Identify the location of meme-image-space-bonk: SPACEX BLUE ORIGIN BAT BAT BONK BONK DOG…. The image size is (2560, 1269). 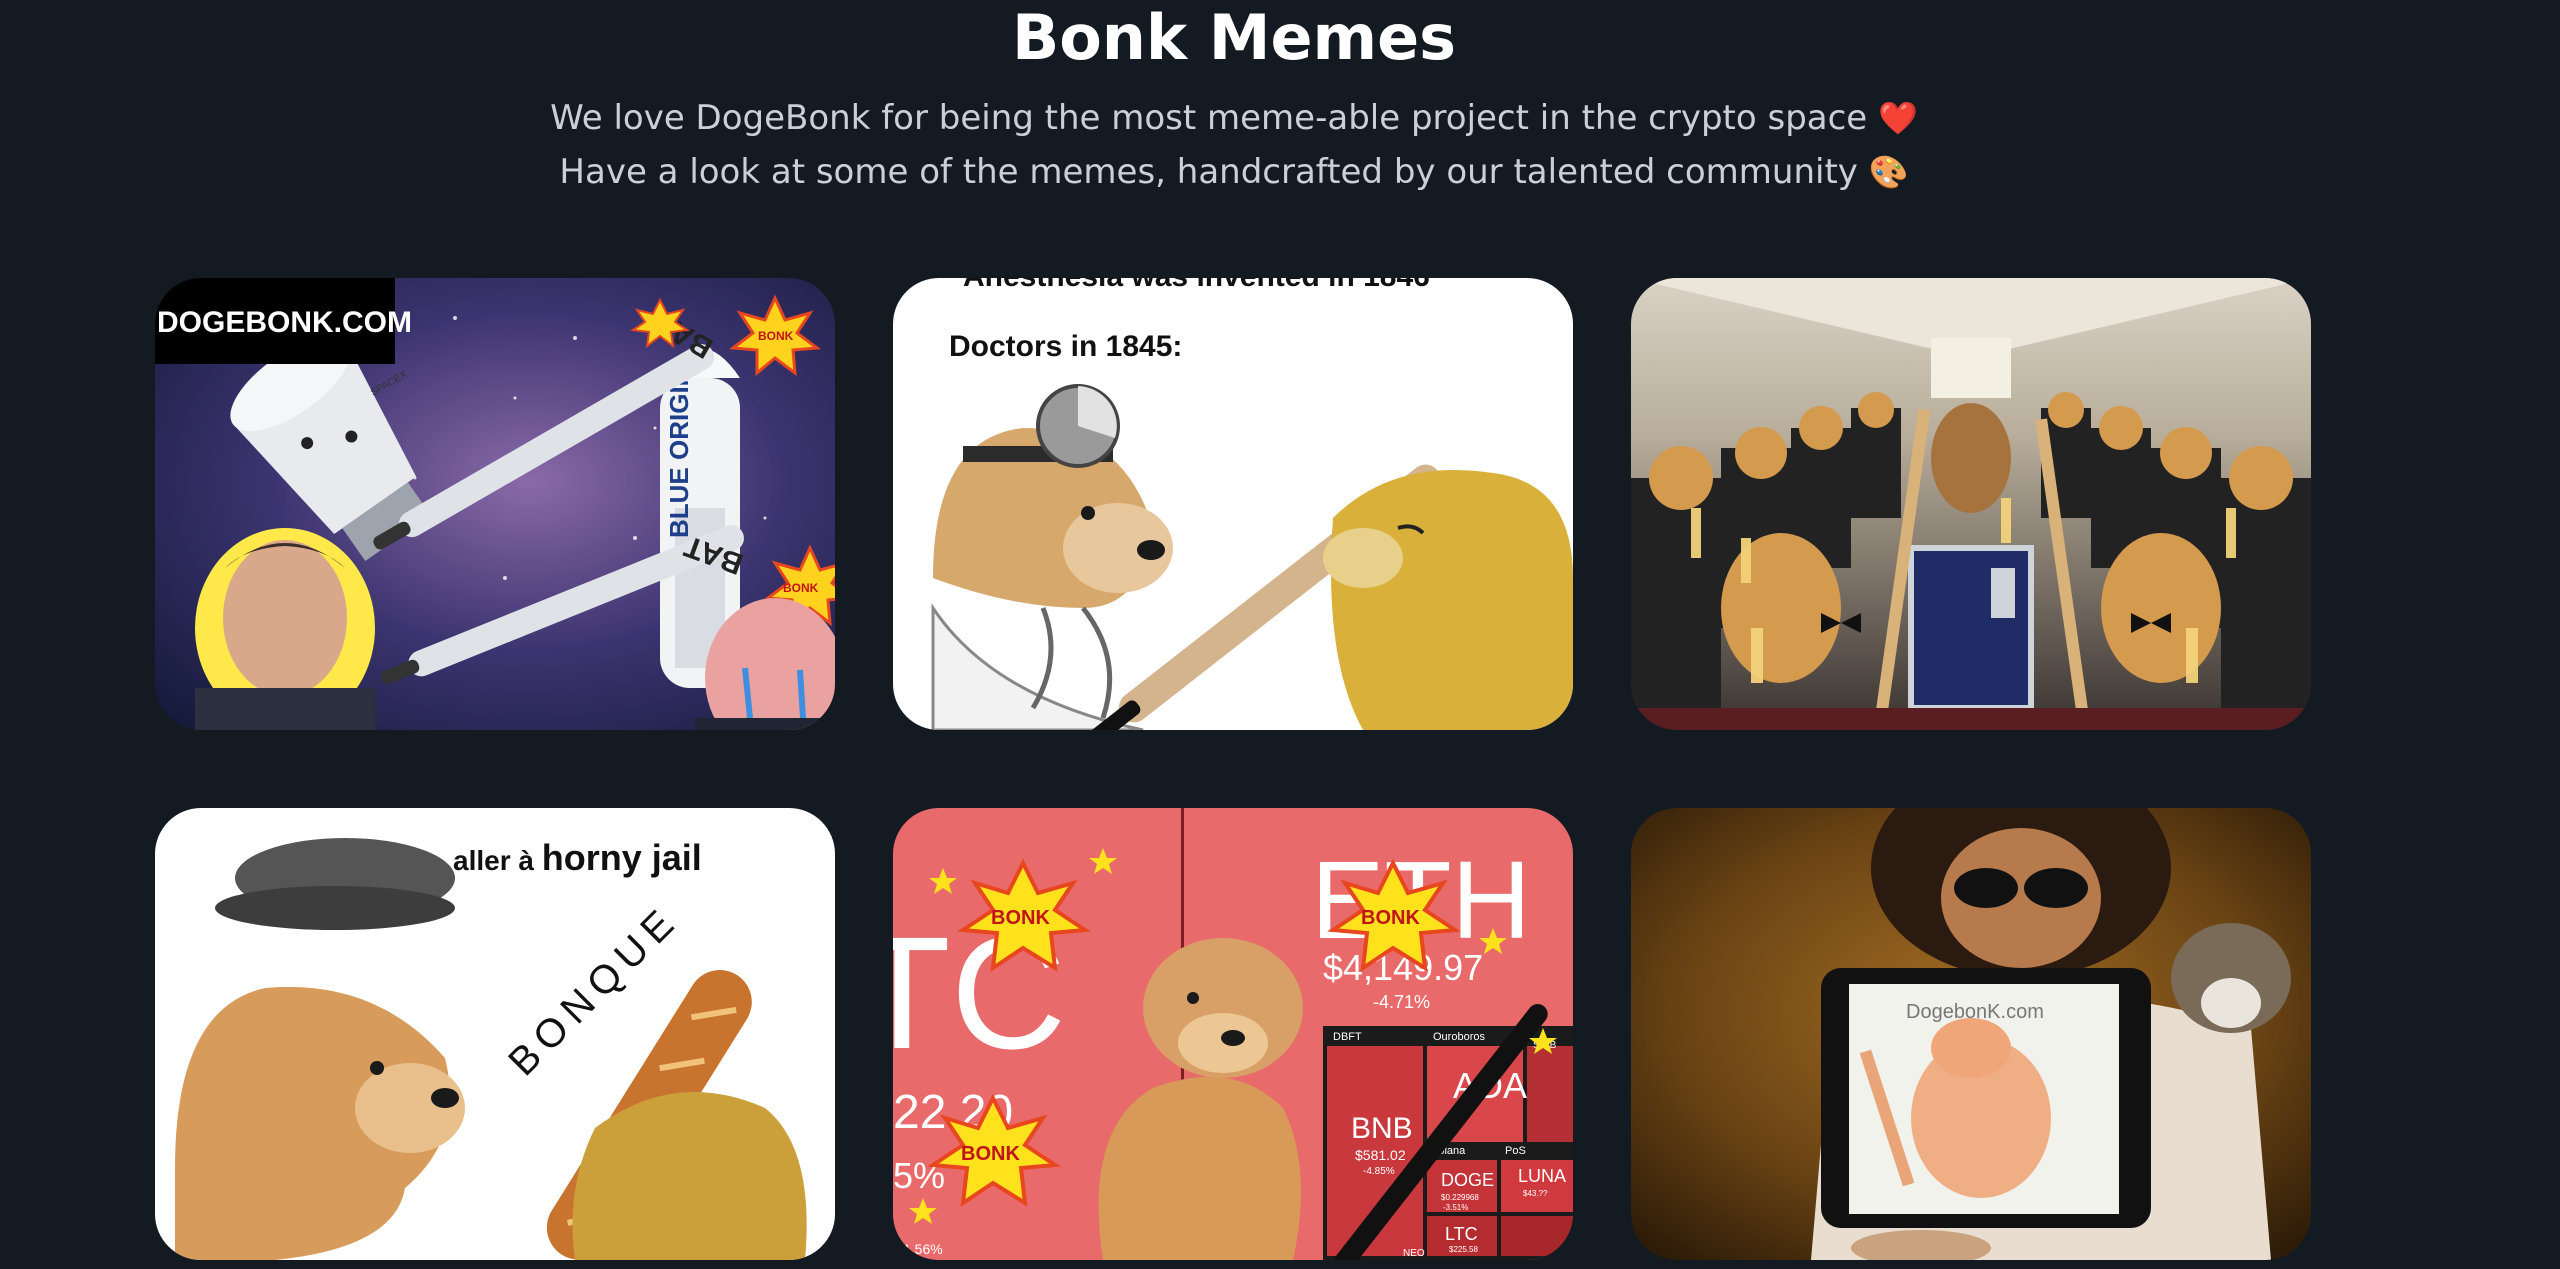
(495, 504).